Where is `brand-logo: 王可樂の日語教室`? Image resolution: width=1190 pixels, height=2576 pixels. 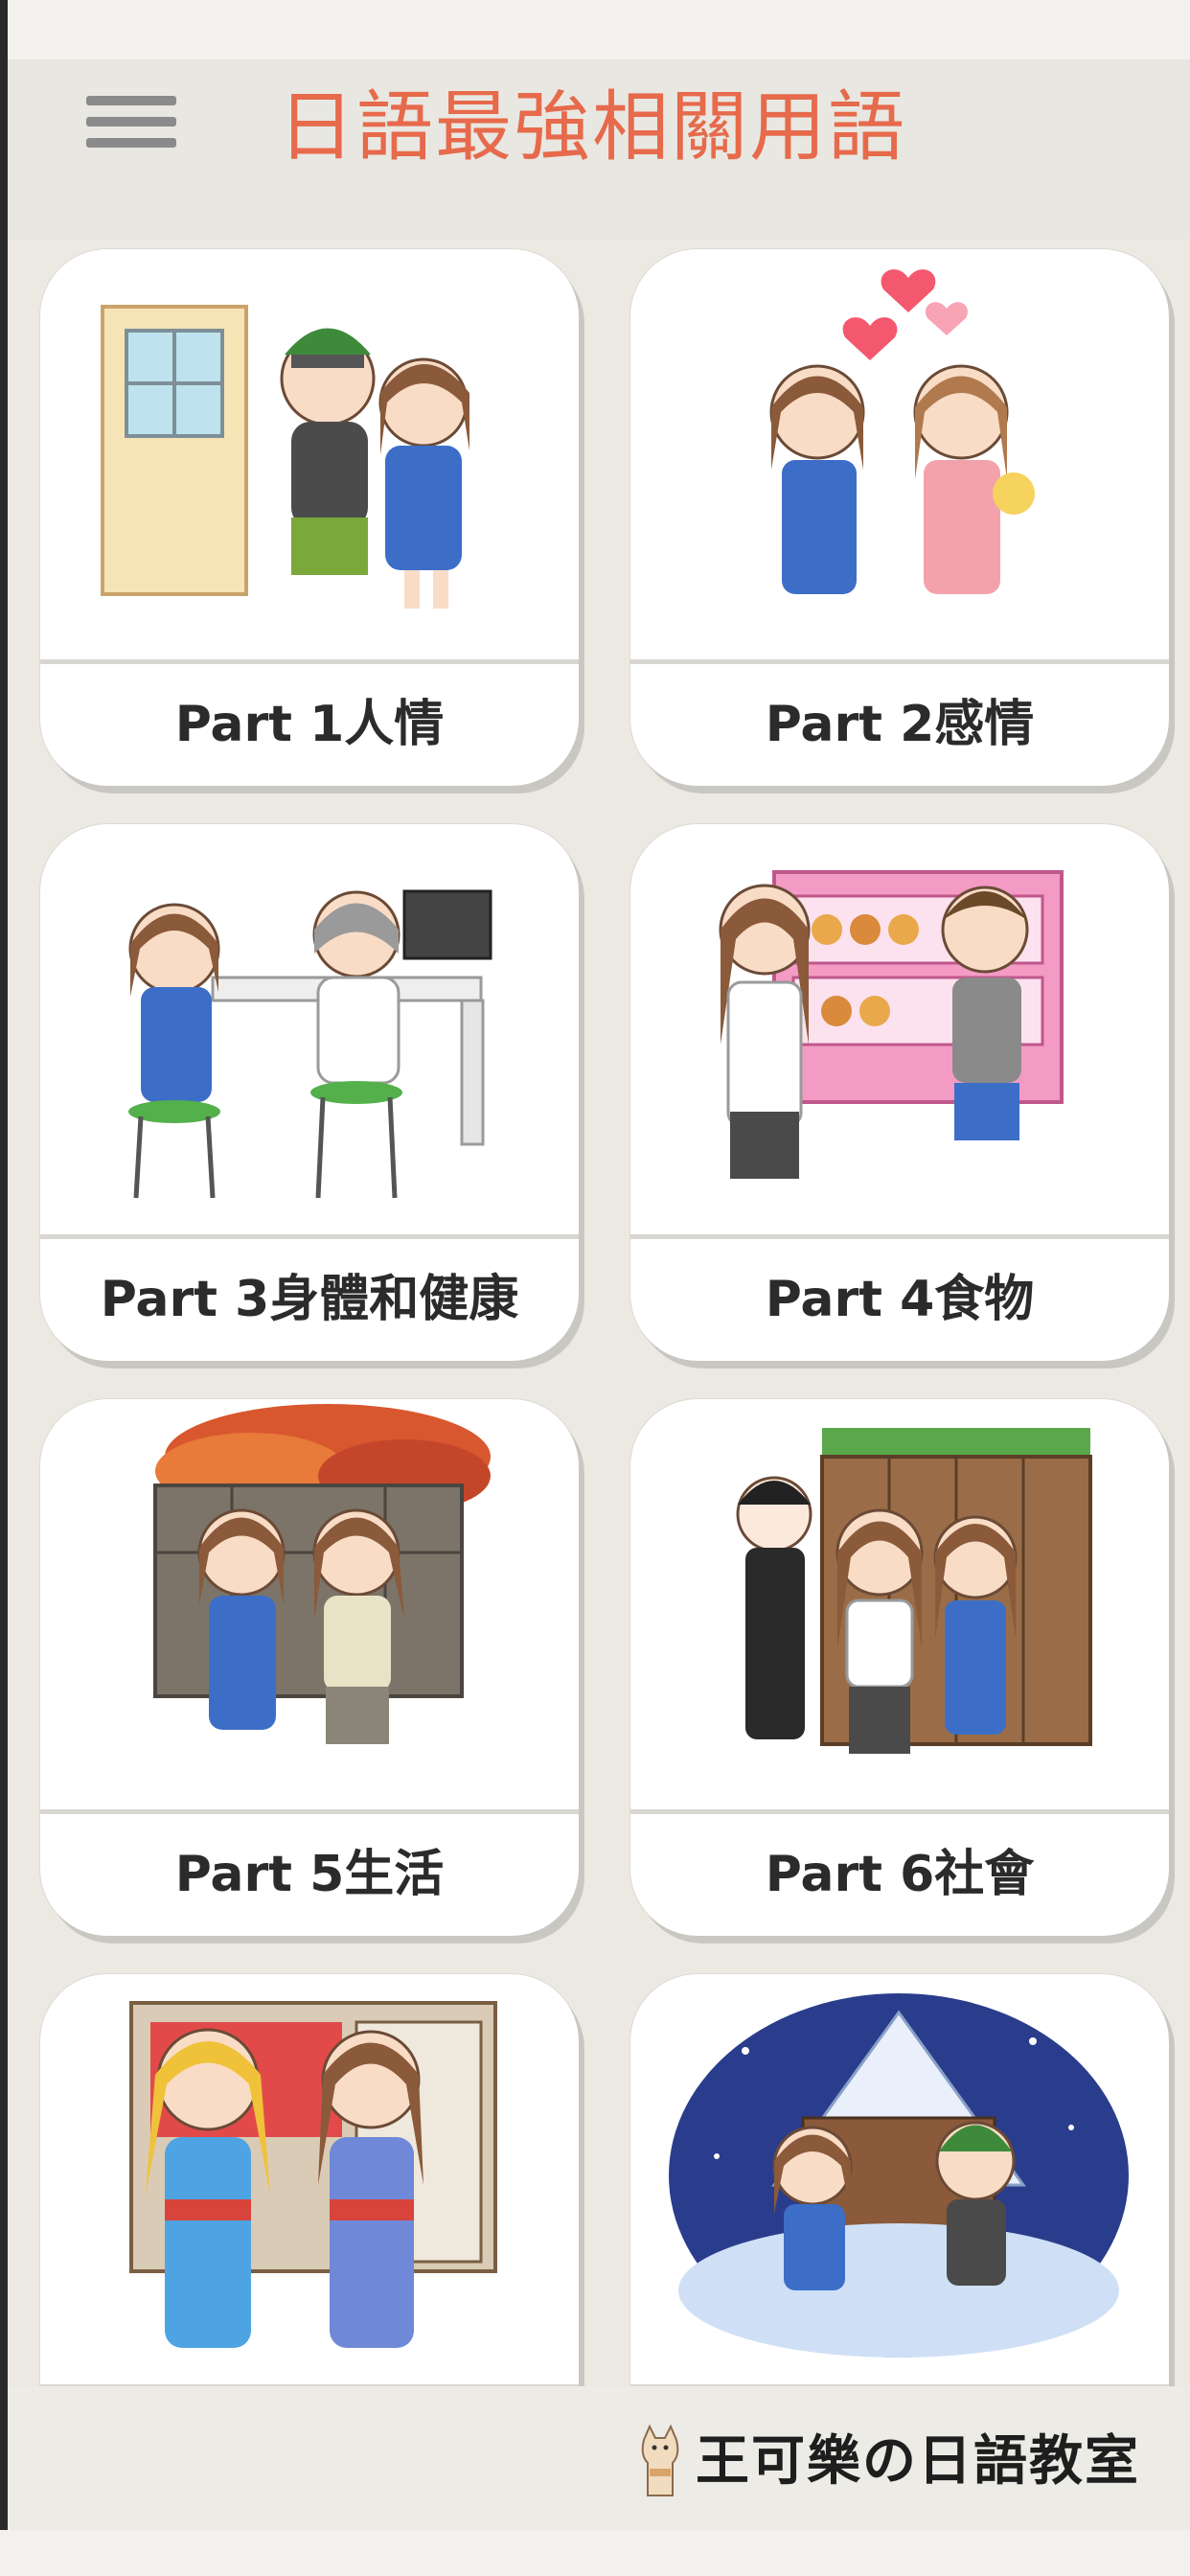 brand-logo: 王可樂の日語教室 is located at coordinates (887, 2461).